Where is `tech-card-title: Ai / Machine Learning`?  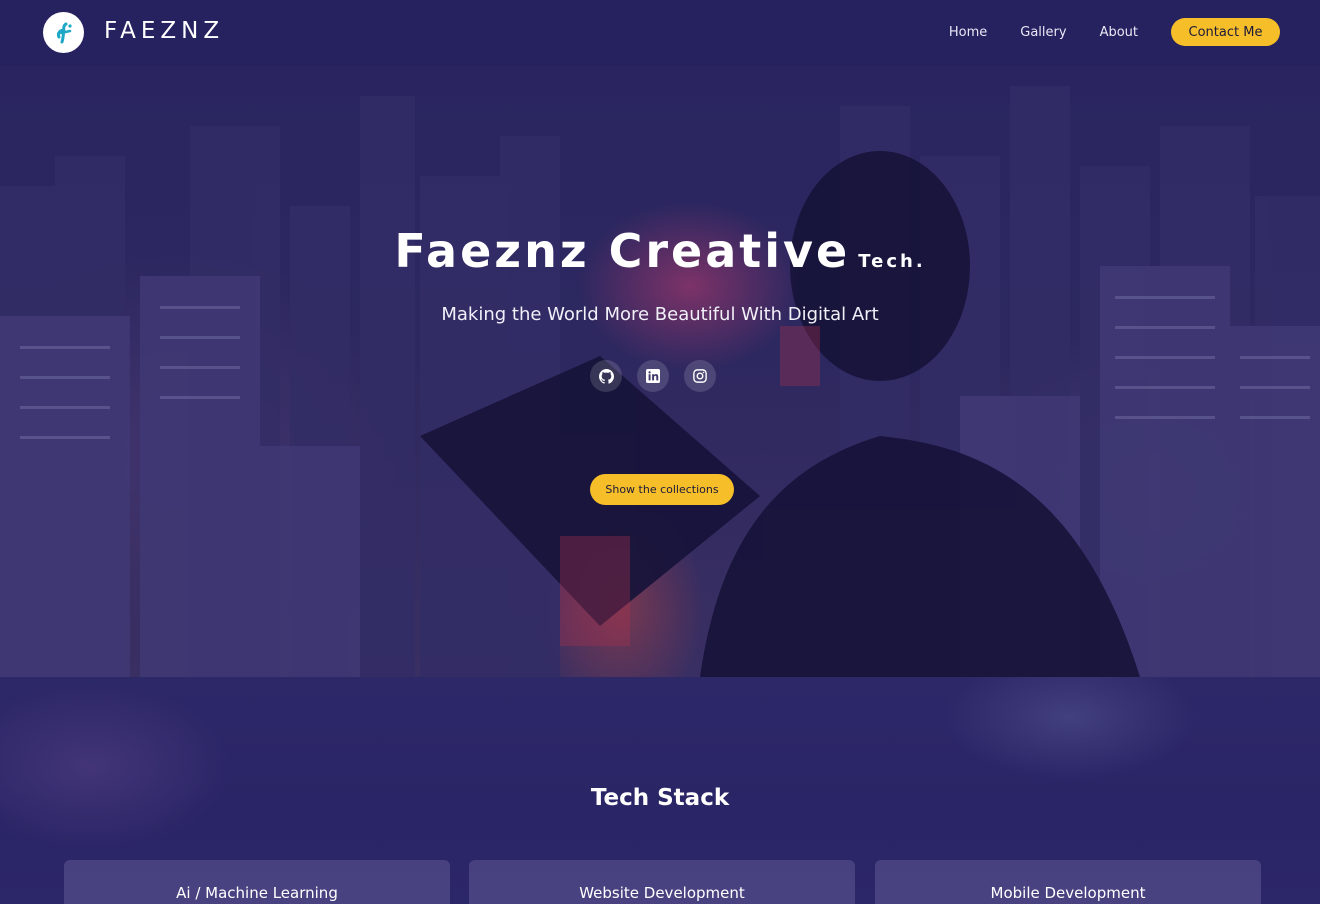 tech-card-title: Ai / Machine Learning is located at coordinates (257, 893).